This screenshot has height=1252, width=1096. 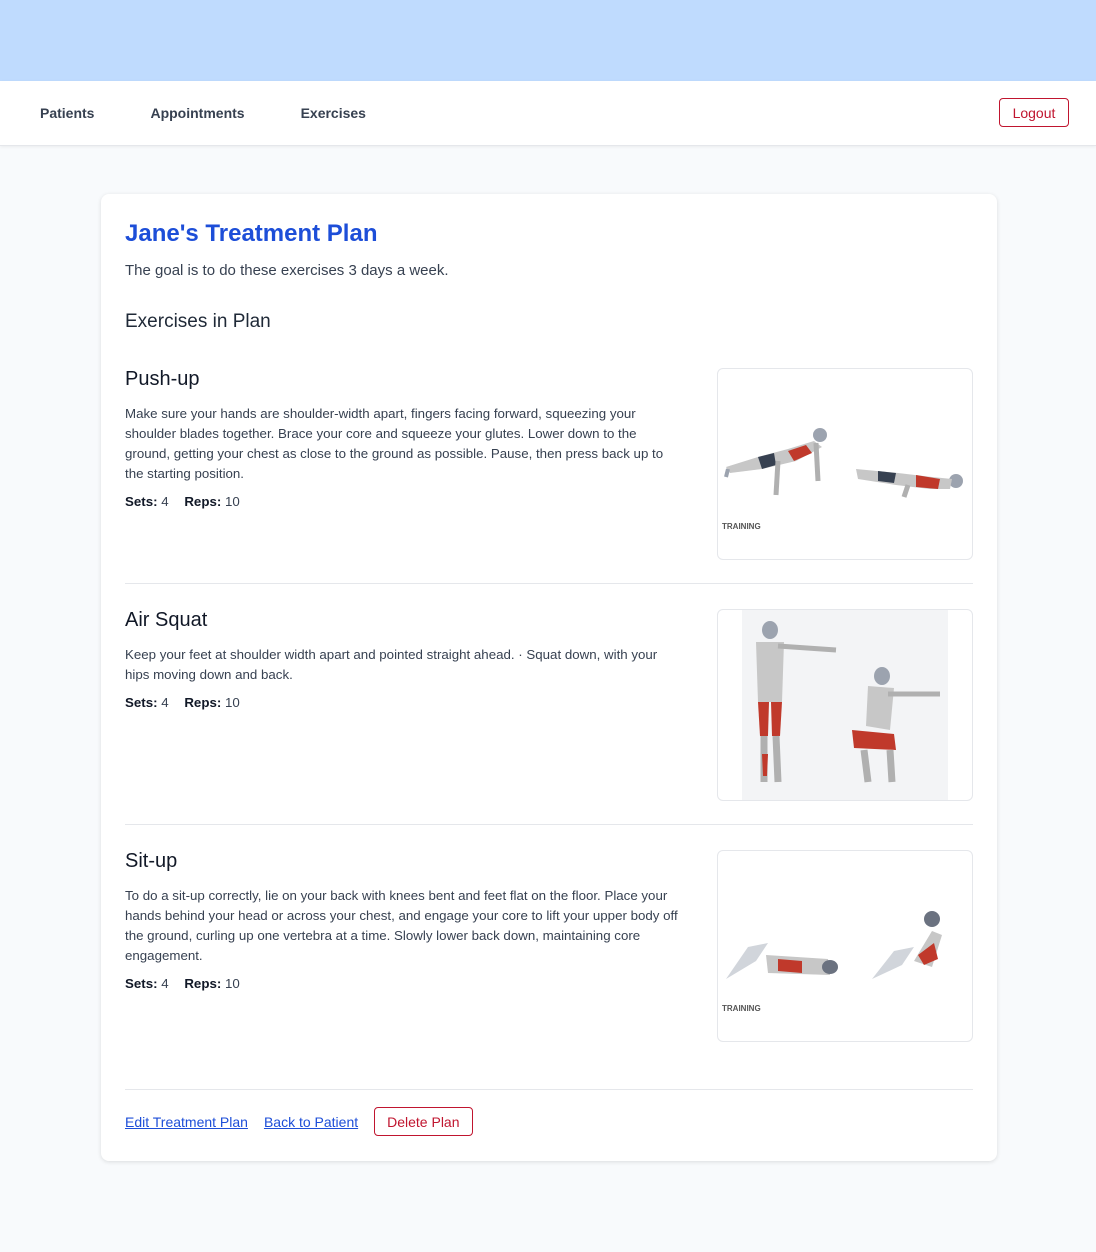 What do you see at coordinates (198, 321) in the screenshot?
I see `section-title: Exercises in Plan` at bounding box center [198, 321].